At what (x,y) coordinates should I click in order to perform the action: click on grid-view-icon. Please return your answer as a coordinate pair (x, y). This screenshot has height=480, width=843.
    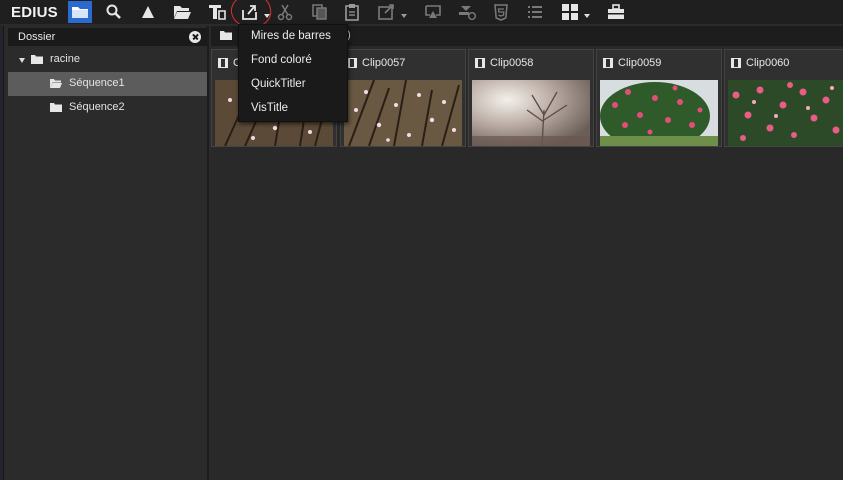
    Looking at the image, I should click on (574, 12).